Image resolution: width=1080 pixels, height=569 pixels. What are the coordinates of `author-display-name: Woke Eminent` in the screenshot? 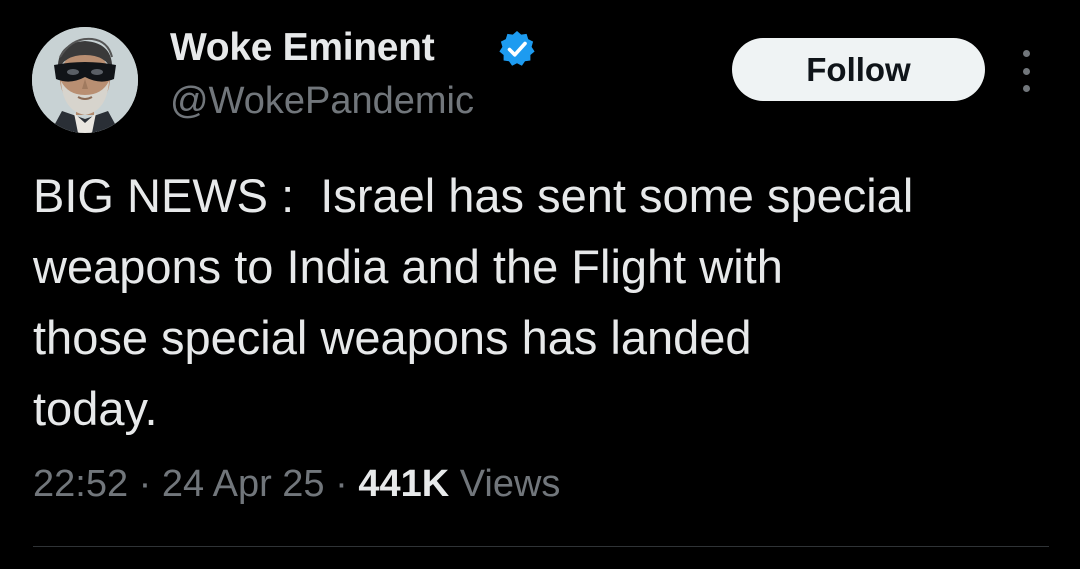 It's located at (302, 48).